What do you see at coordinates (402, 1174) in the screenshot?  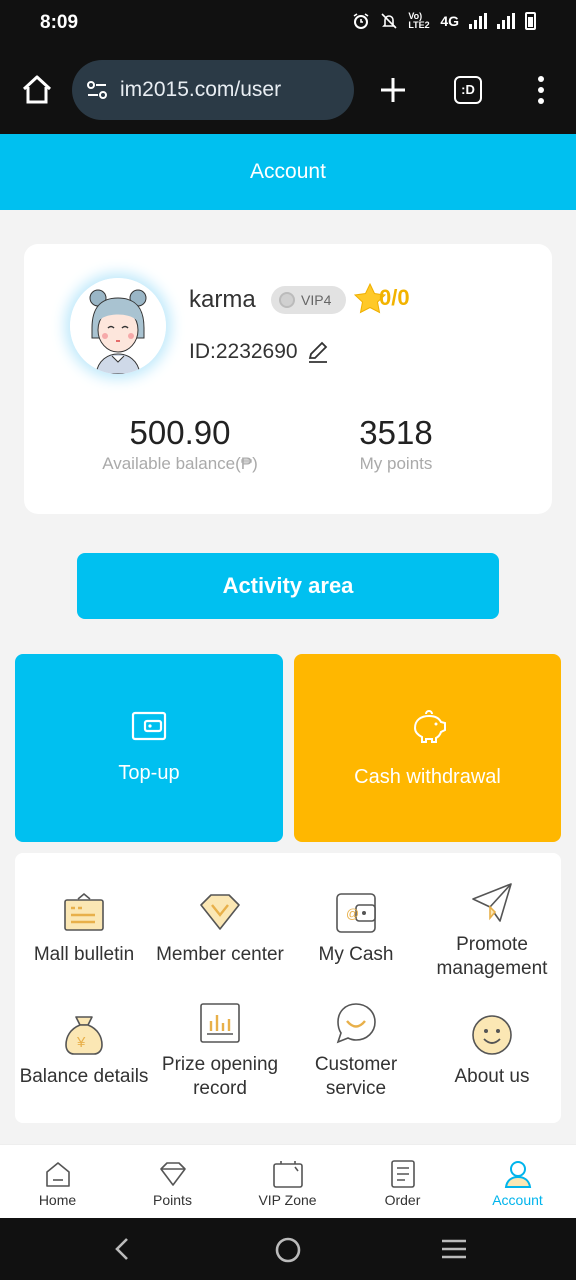 I see `order-icon` at bounding box center [402, 1174].